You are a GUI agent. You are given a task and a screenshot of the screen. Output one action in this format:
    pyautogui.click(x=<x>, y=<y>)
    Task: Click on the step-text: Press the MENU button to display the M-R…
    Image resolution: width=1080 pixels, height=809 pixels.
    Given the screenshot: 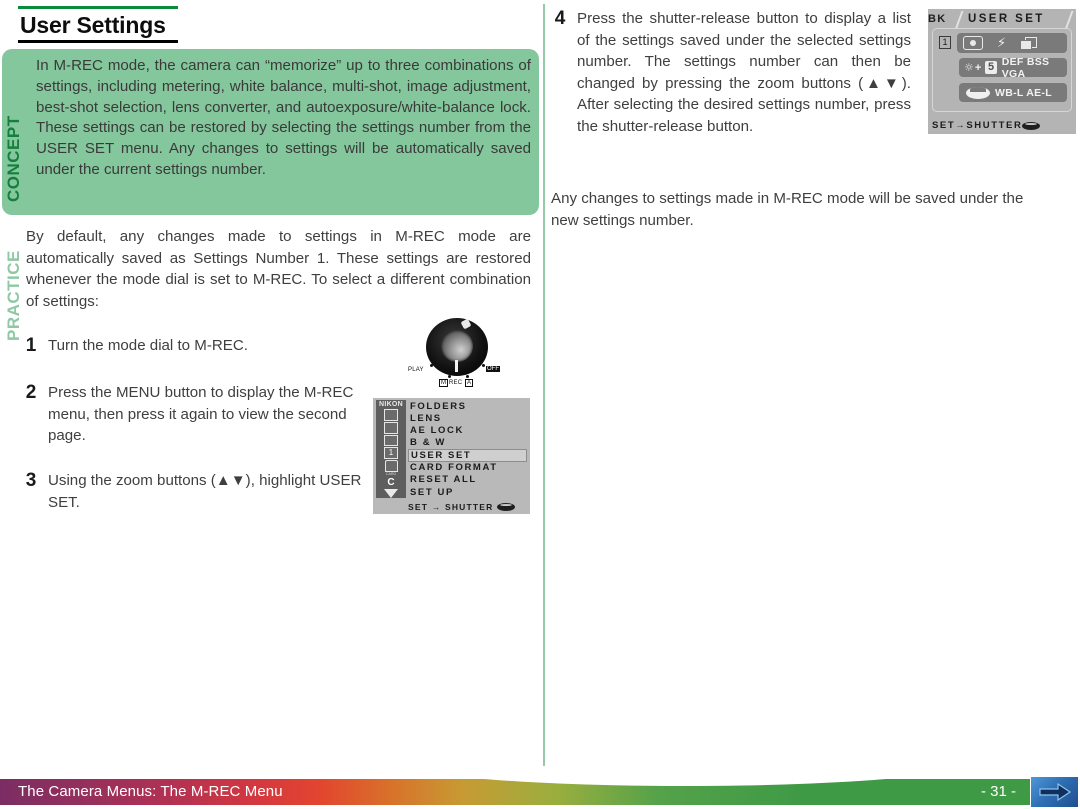 What is the action you would take?
    pyautogui.click(x=201, y=414)
    